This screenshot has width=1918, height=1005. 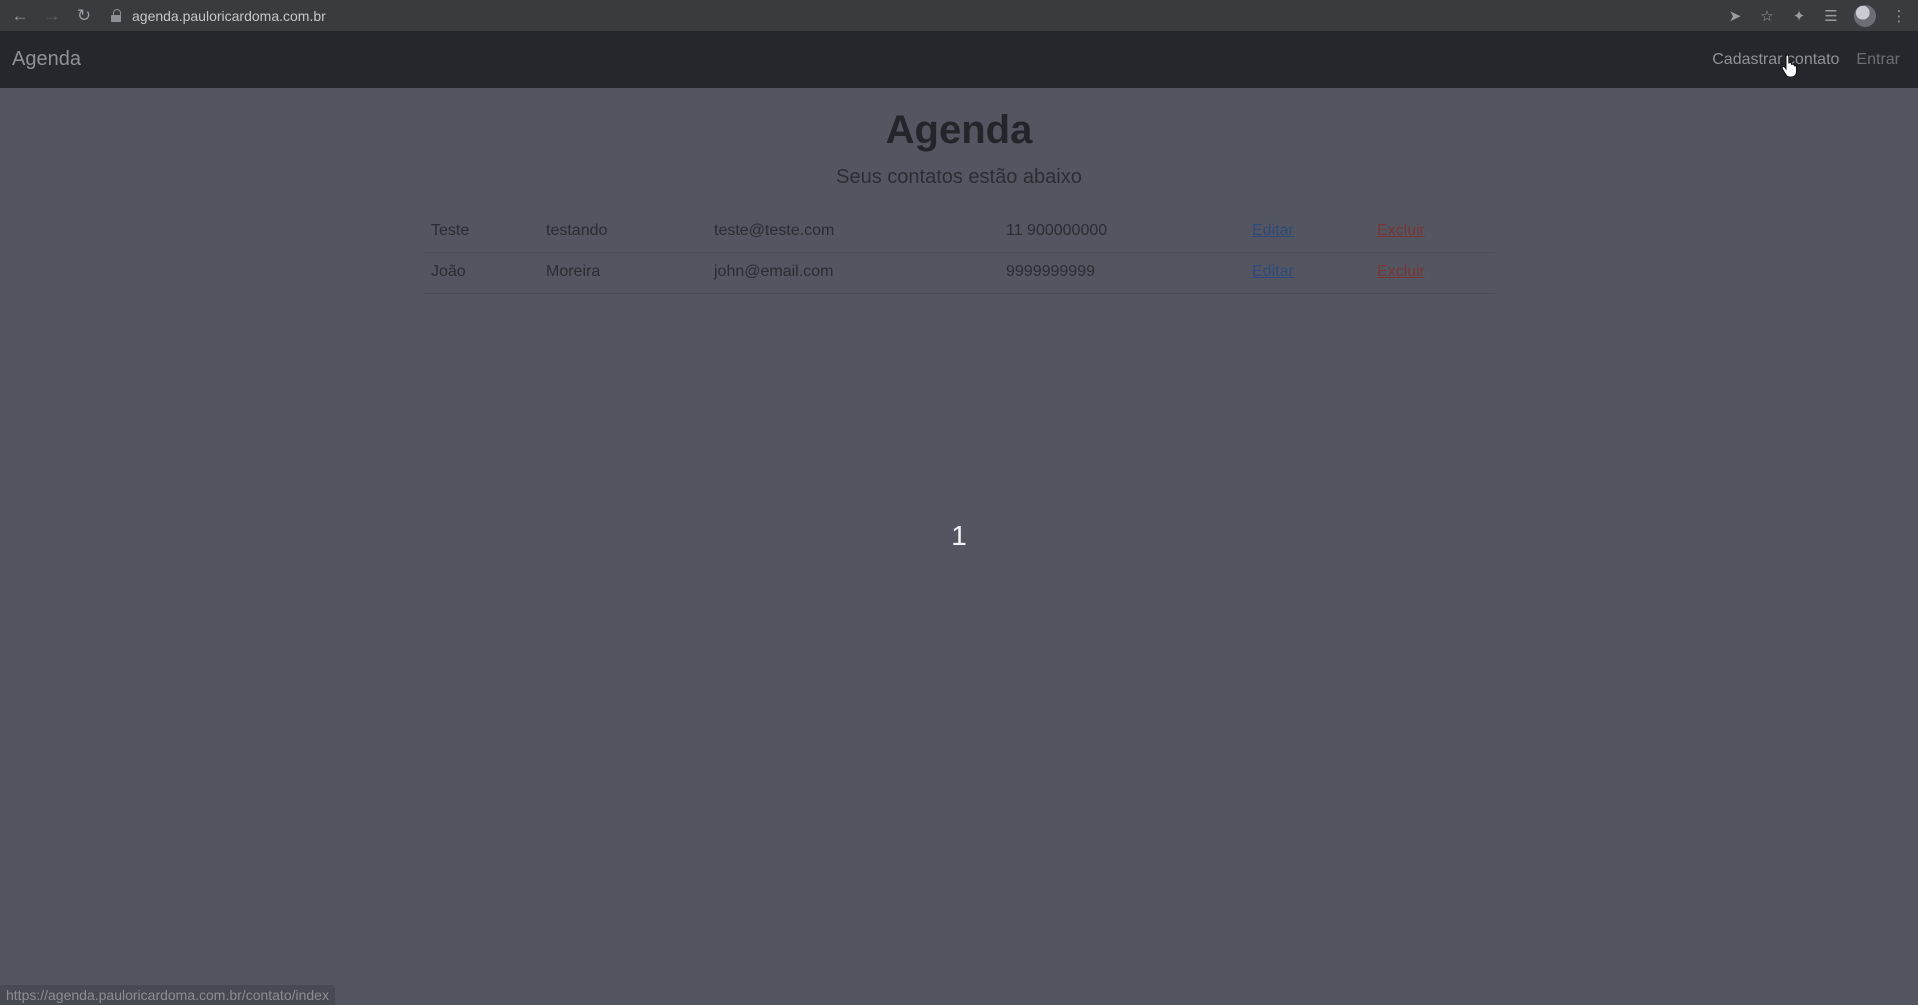 I want to click on contact-surname: Moreira, so click(x=622, y=273).